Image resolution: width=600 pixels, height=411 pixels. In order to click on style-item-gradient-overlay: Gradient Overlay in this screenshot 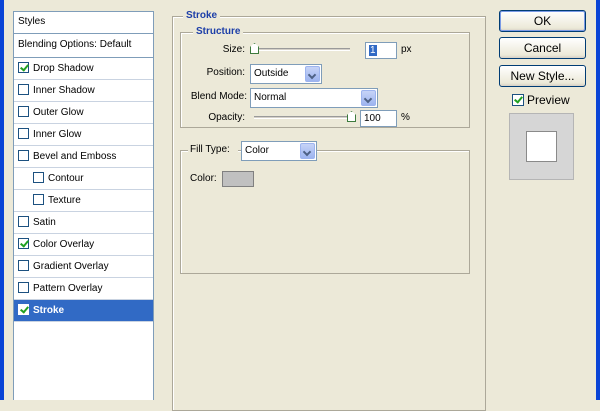, I will do `click(83, 267)`.